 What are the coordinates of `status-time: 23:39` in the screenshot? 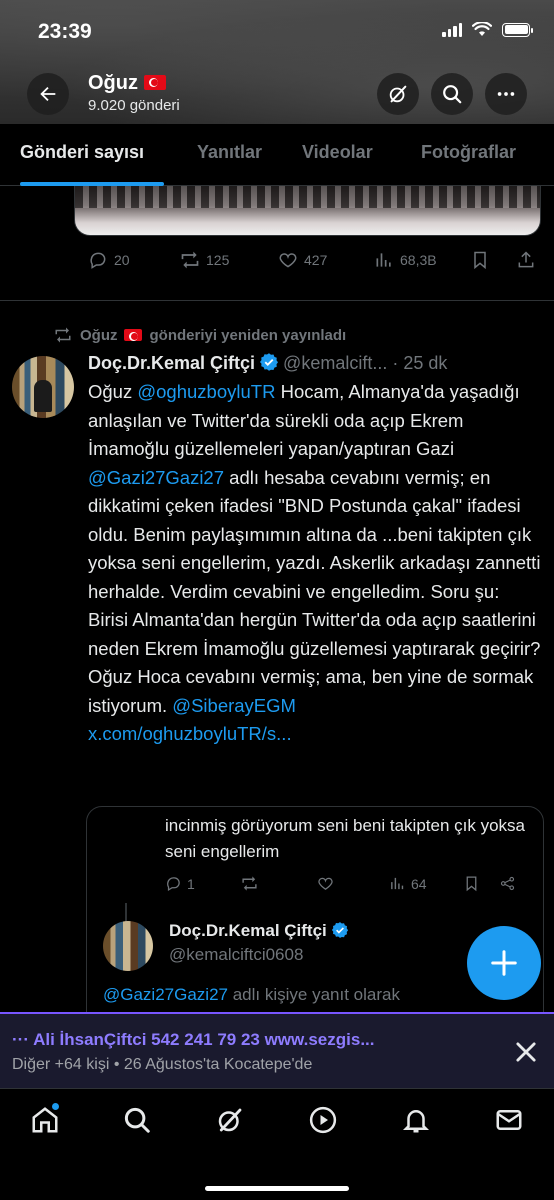 It's located at (65, 31).